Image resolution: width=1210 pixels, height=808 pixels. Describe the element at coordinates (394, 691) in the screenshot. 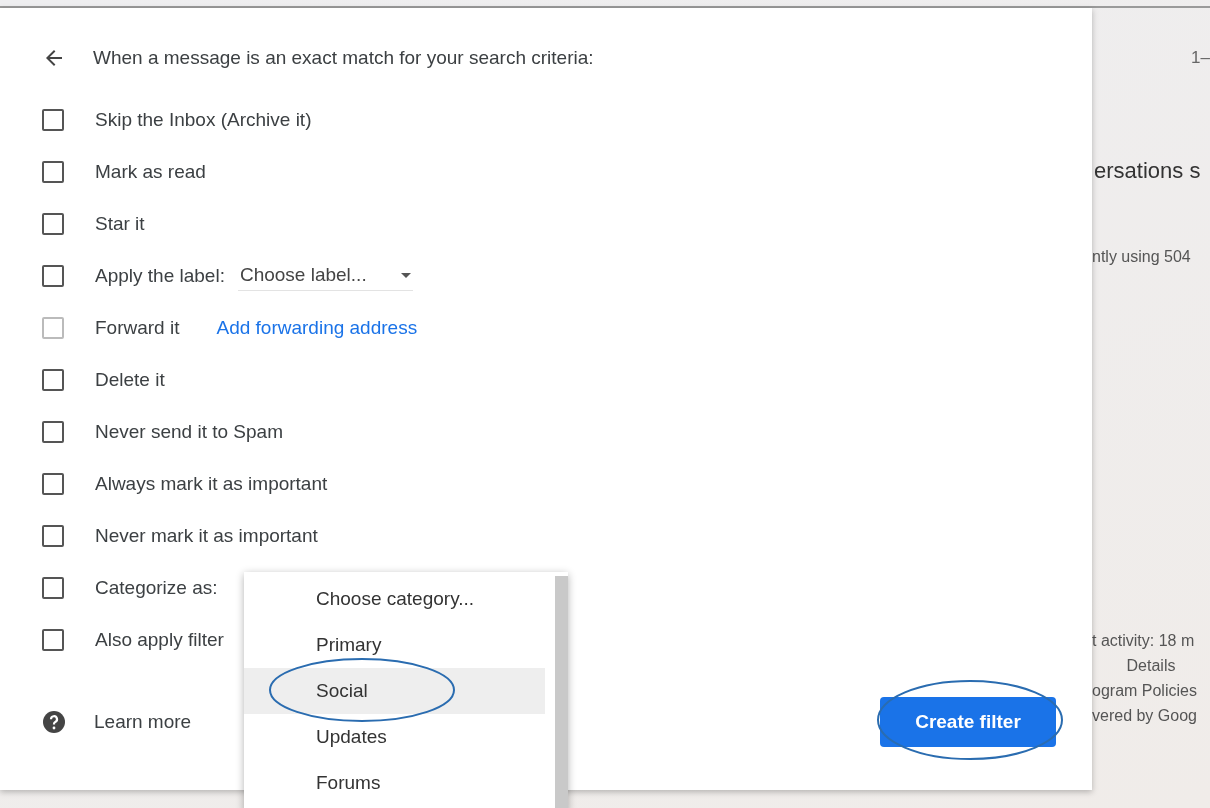

I see `menu-item: Social` at that location.